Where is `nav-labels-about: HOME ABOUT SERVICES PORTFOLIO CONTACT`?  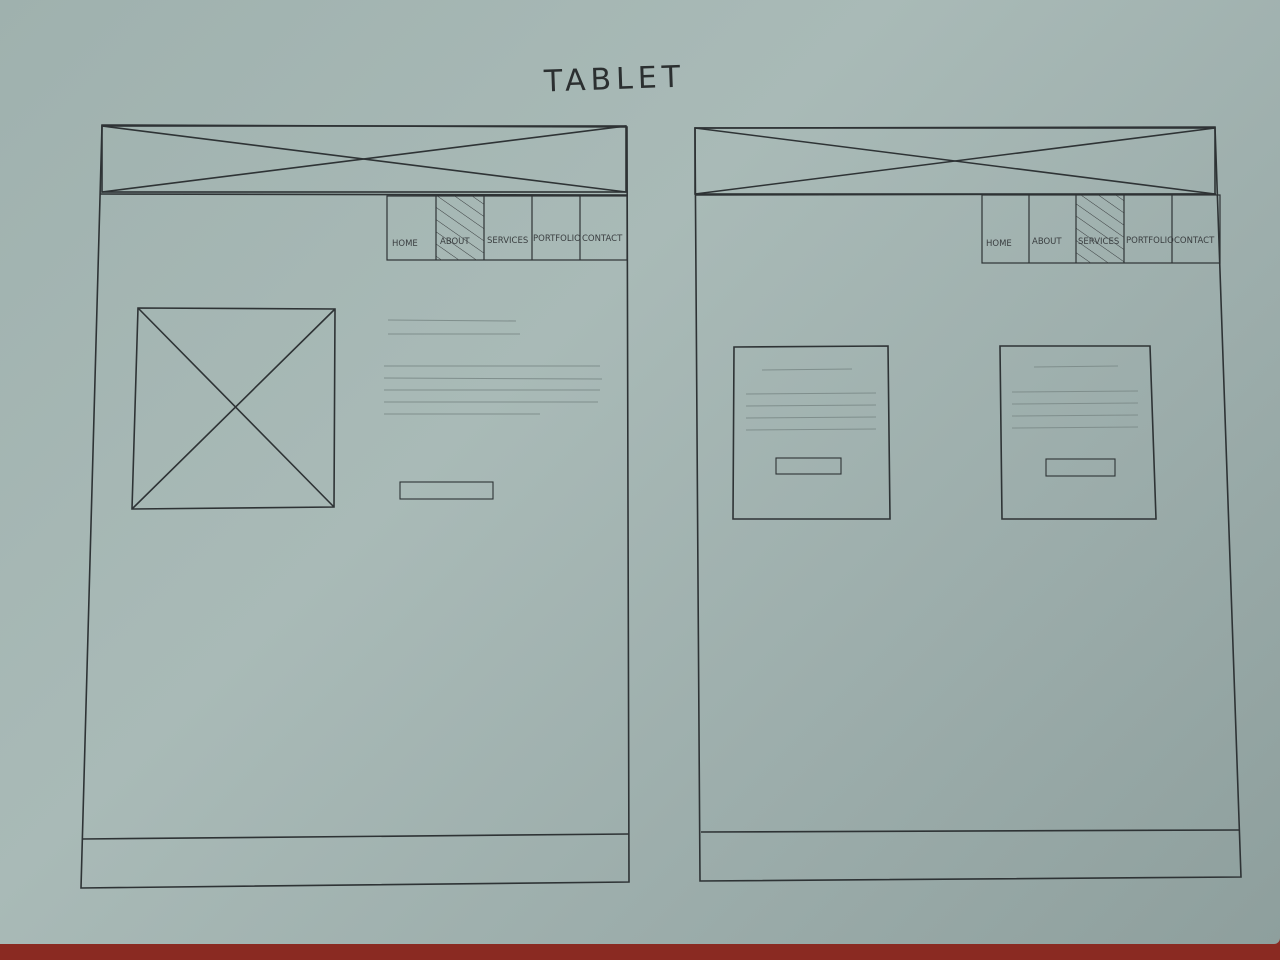 nav-labels-about: HOME ABOUT SERVICES PORTFOLIO CONTACT is located at coordinates (507, 241).